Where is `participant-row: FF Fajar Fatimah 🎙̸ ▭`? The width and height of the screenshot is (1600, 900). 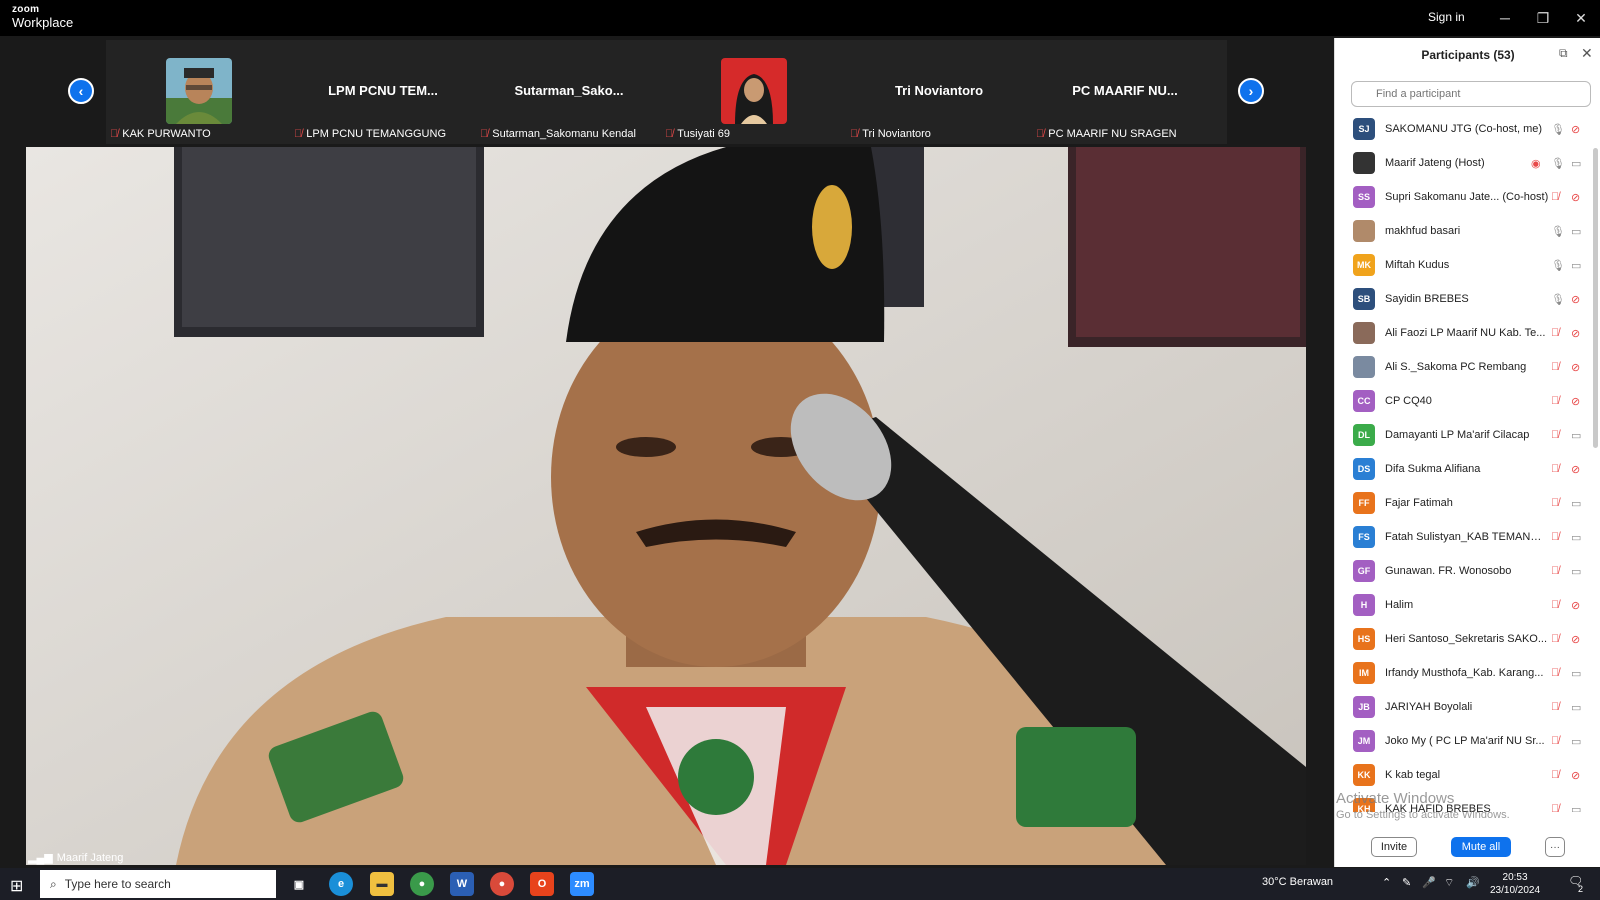
participant-row: FF Fajar Fatimah 🎙̸ ▭ is located at coordinates (1467, 503).